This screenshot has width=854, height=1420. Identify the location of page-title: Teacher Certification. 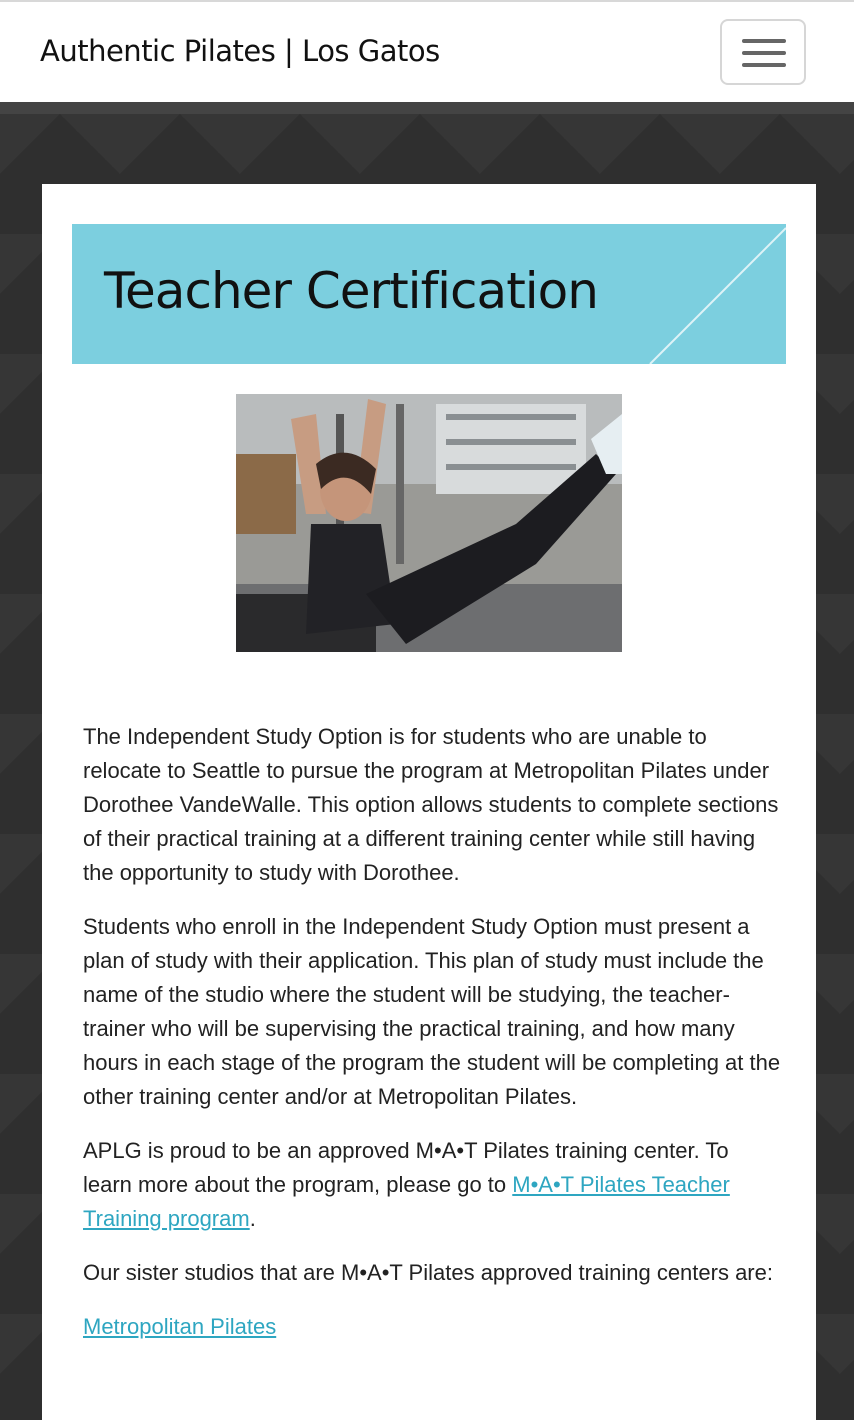
(351, 291).